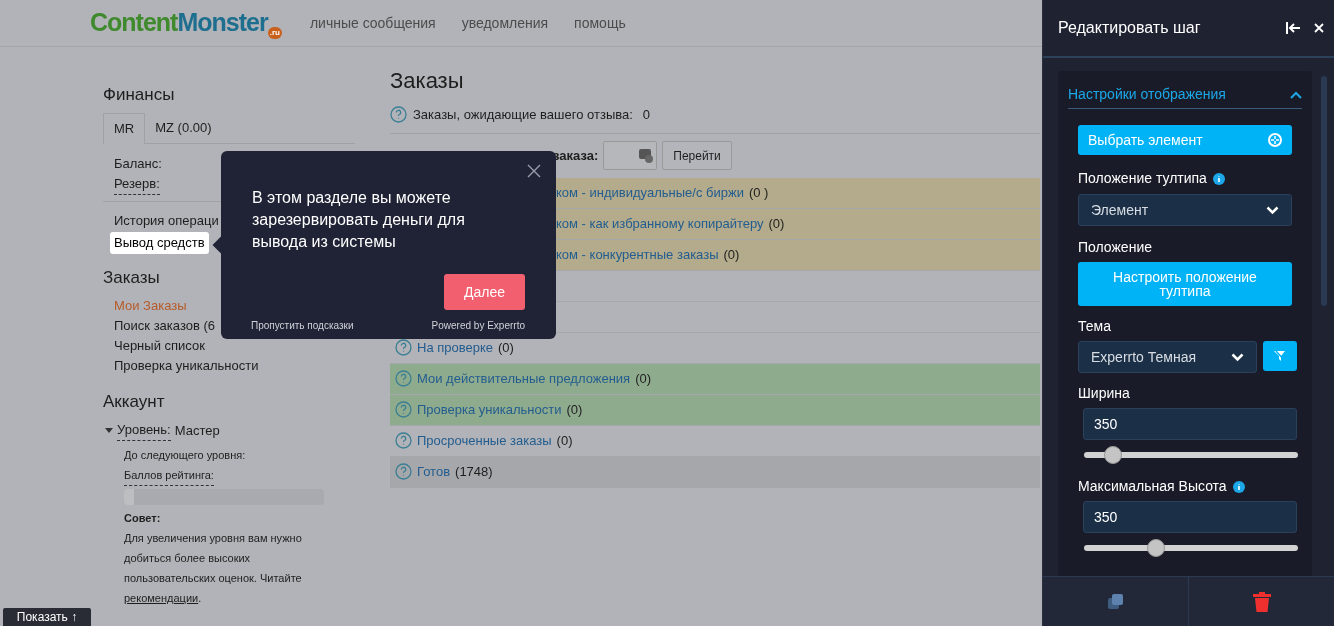  What do you see at coordinates (1293, 28) in the screenshot?
I see `collapse-icon` at bounding box center [1293, 28].